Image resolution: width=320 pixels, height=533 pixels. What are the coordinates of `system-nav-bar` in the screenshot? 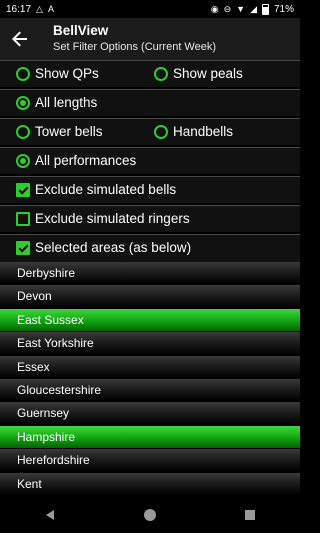 It's located at (150, 514).